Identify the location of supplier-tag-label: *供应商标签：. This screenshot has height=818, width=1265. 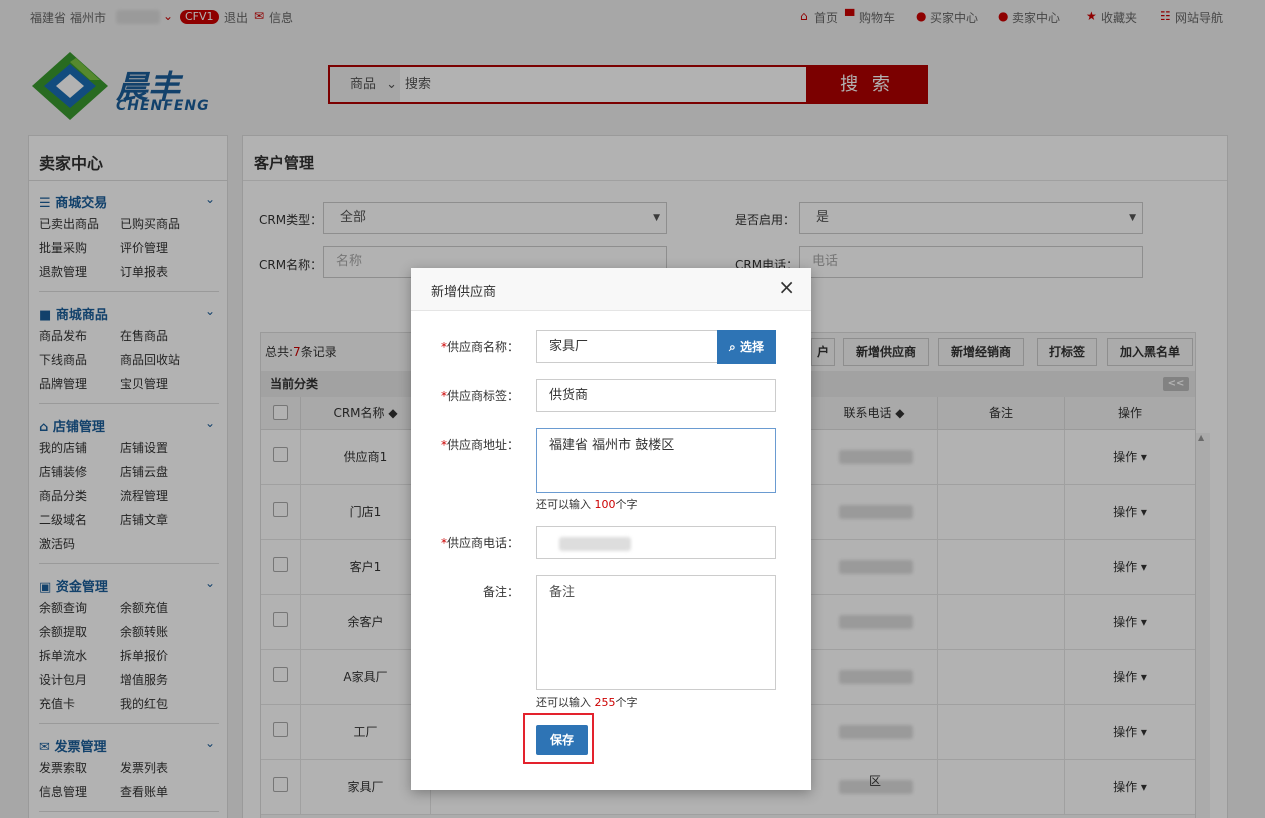
(479, 396).